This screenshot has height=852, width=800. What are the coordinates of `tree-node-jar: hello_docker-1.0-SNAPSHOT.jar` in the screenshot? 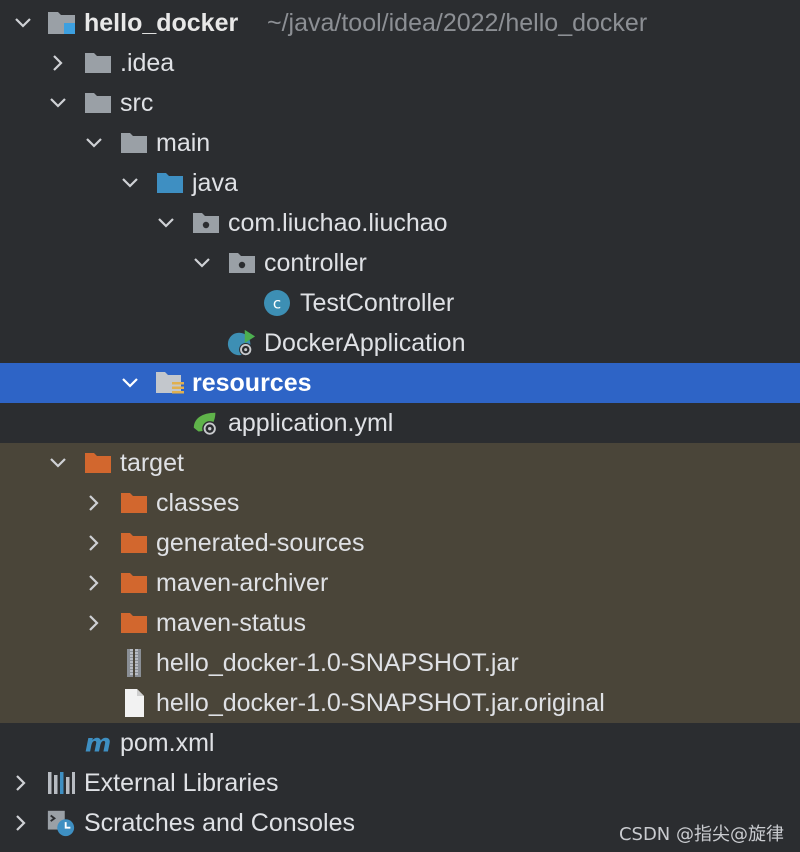 It's located at (400, 663).